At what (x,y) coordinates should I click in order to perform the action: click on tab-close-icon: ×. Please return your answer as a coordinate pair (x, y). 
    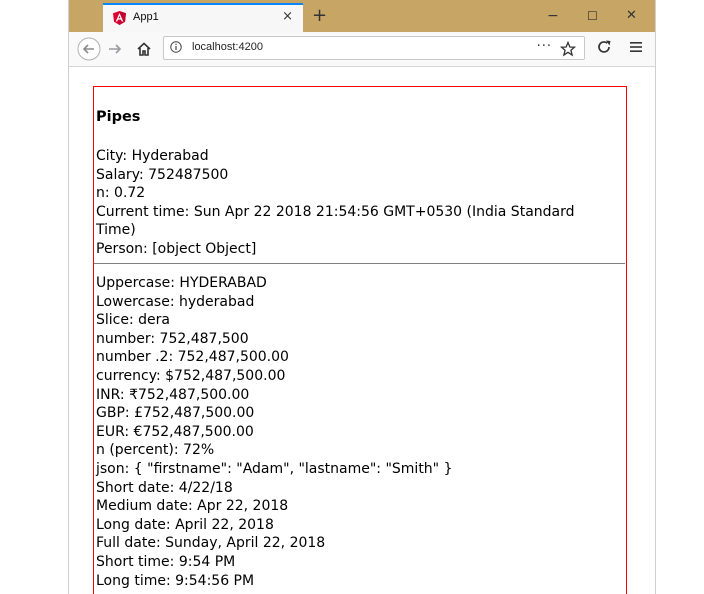
    Looking at the image, I should click on (287, 16).